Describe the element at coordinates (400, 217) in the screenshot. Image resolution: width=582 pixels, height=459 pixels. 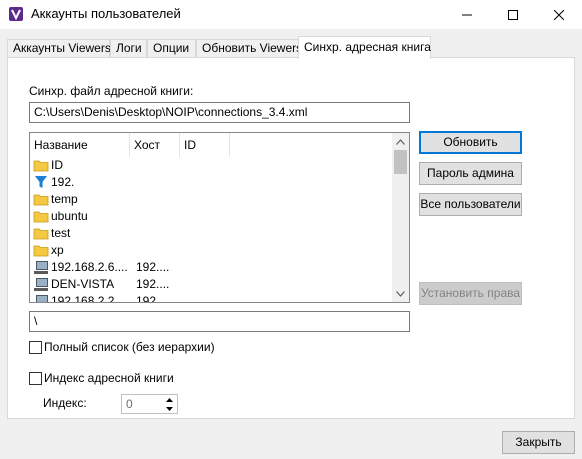
I see `vertical-scrollbar` at that location.